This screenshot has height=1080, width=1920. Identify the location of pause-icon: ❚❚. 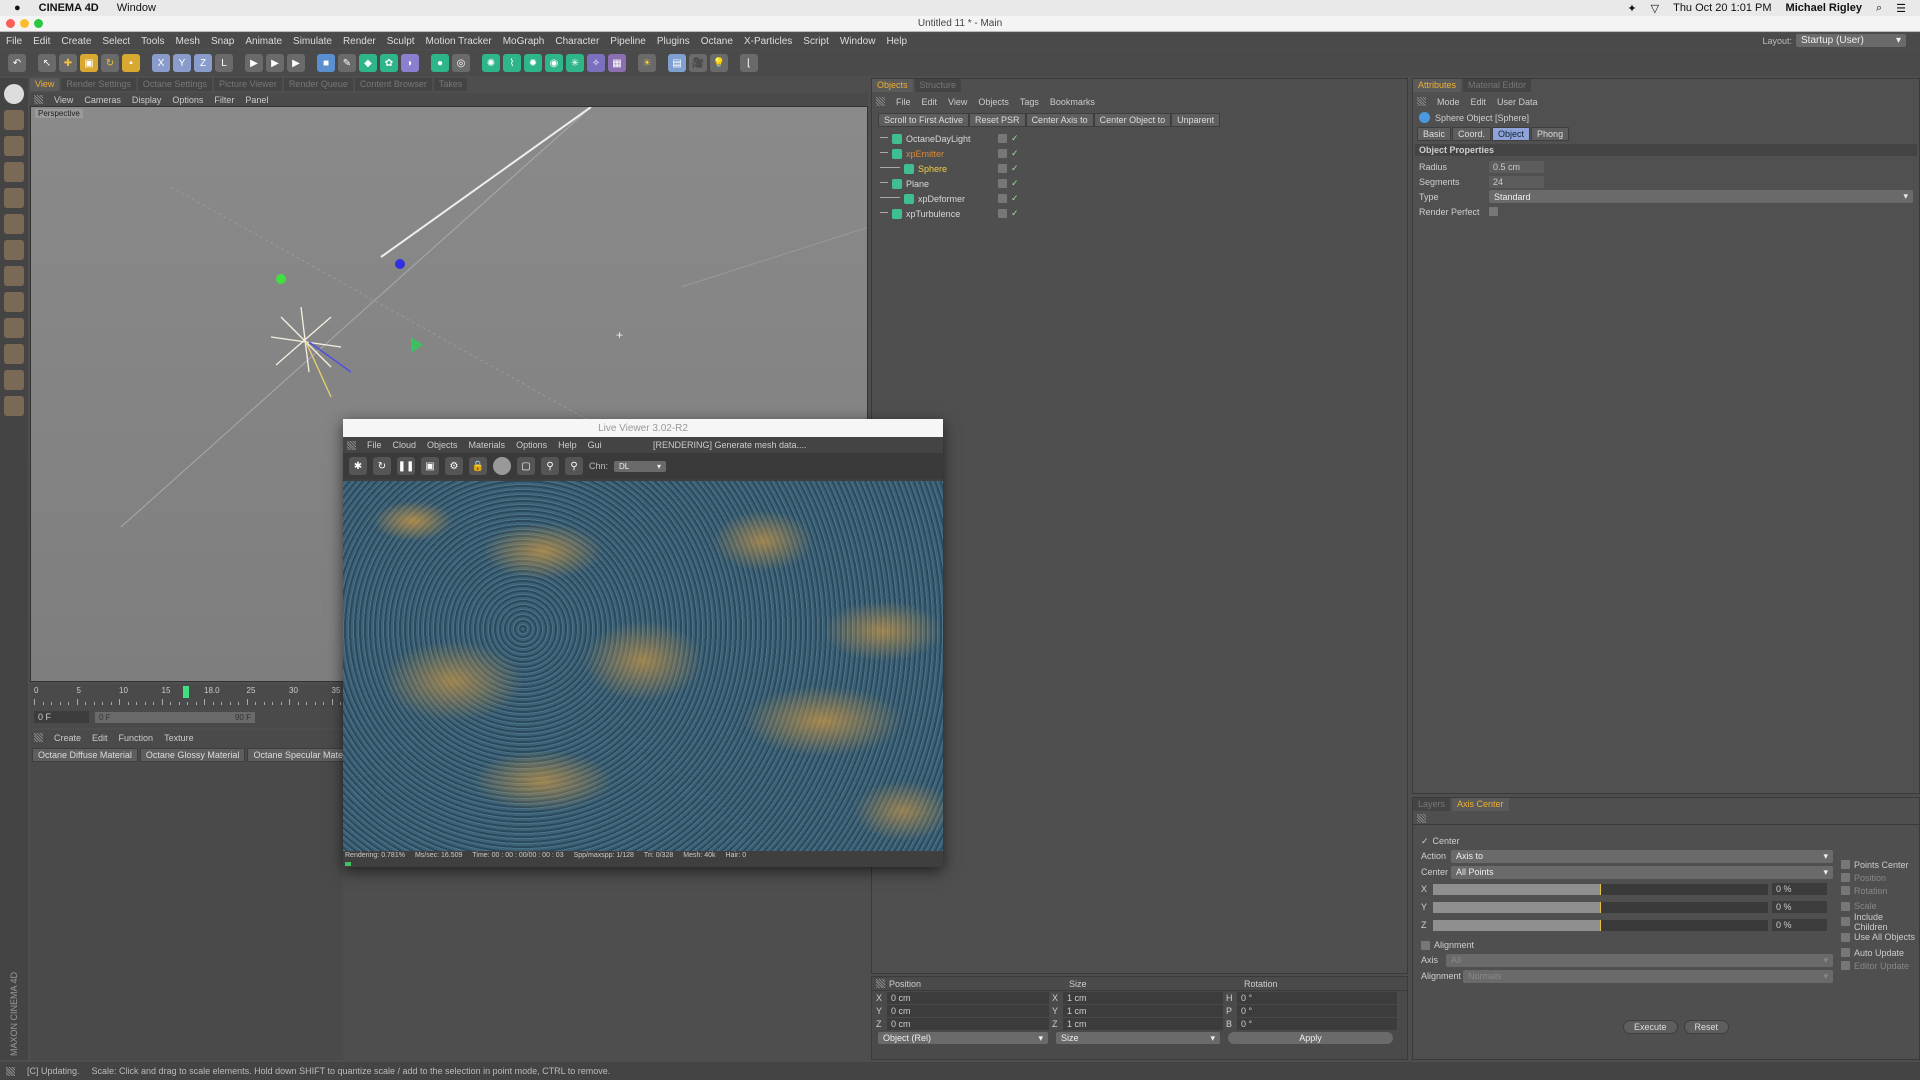
(406, 466).